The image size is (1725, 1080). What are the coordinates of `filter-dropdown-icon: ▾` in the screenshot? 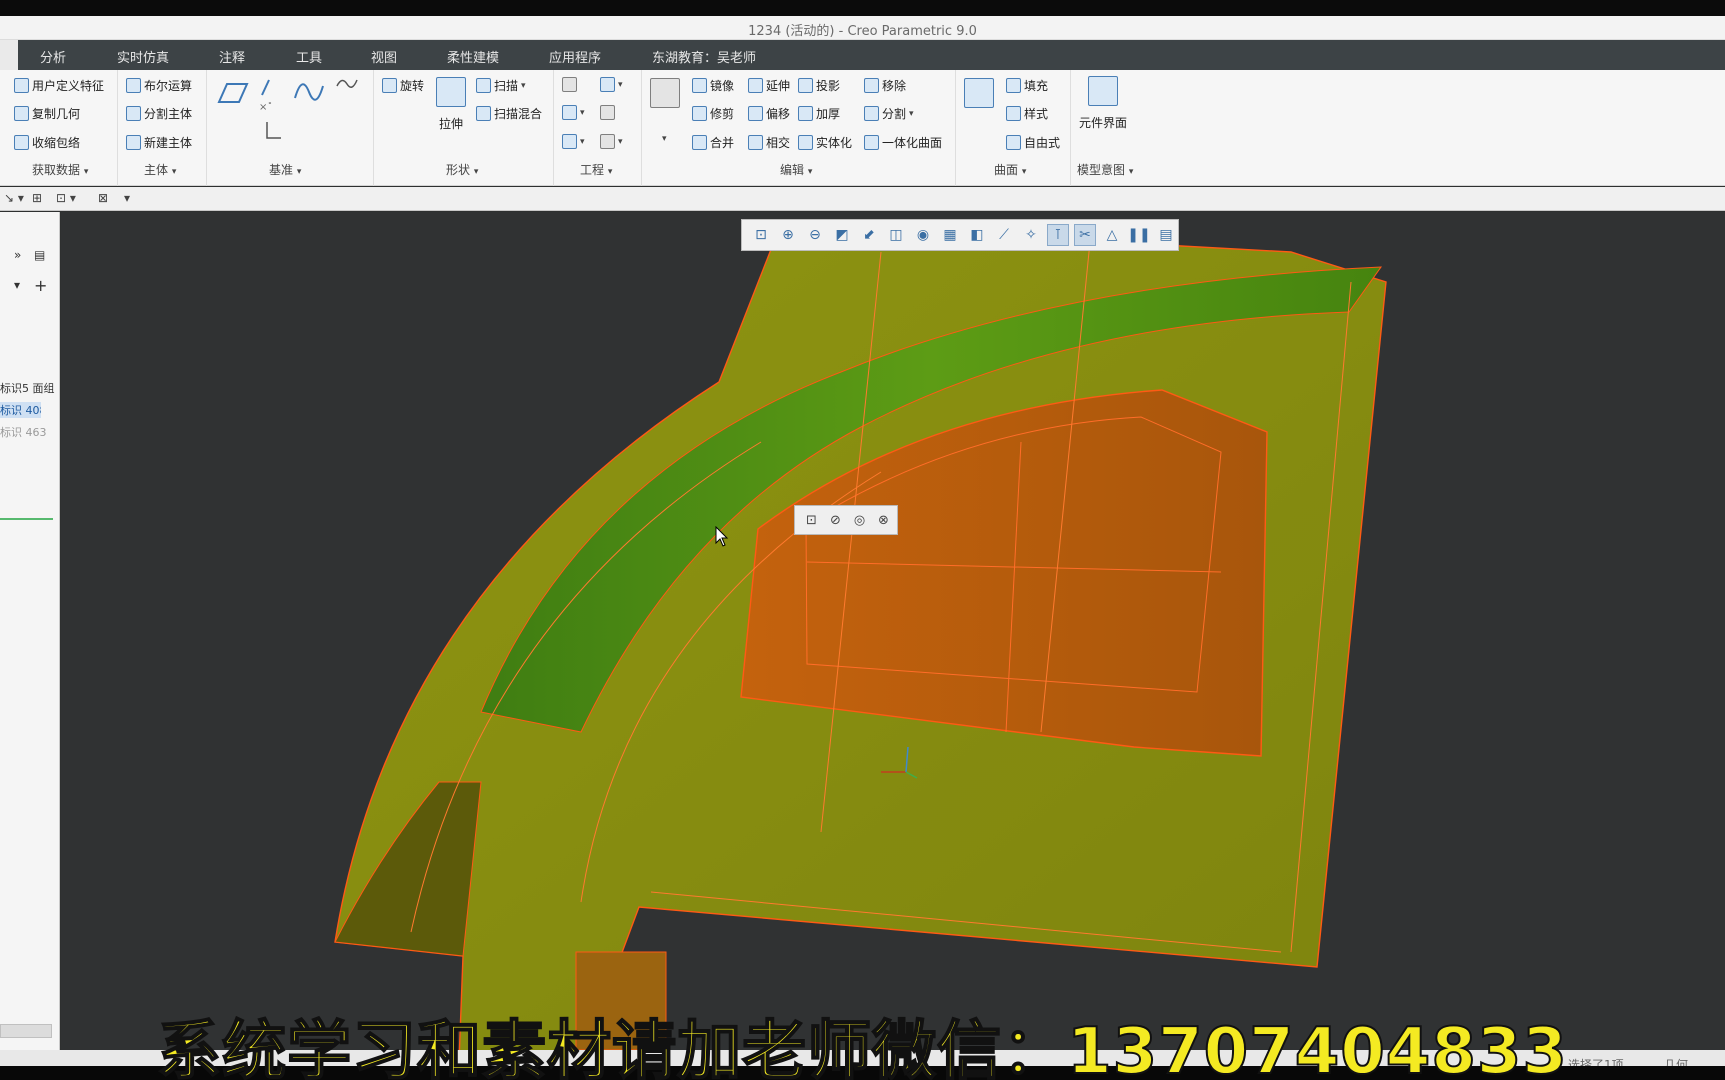 It's located at (17, 285).